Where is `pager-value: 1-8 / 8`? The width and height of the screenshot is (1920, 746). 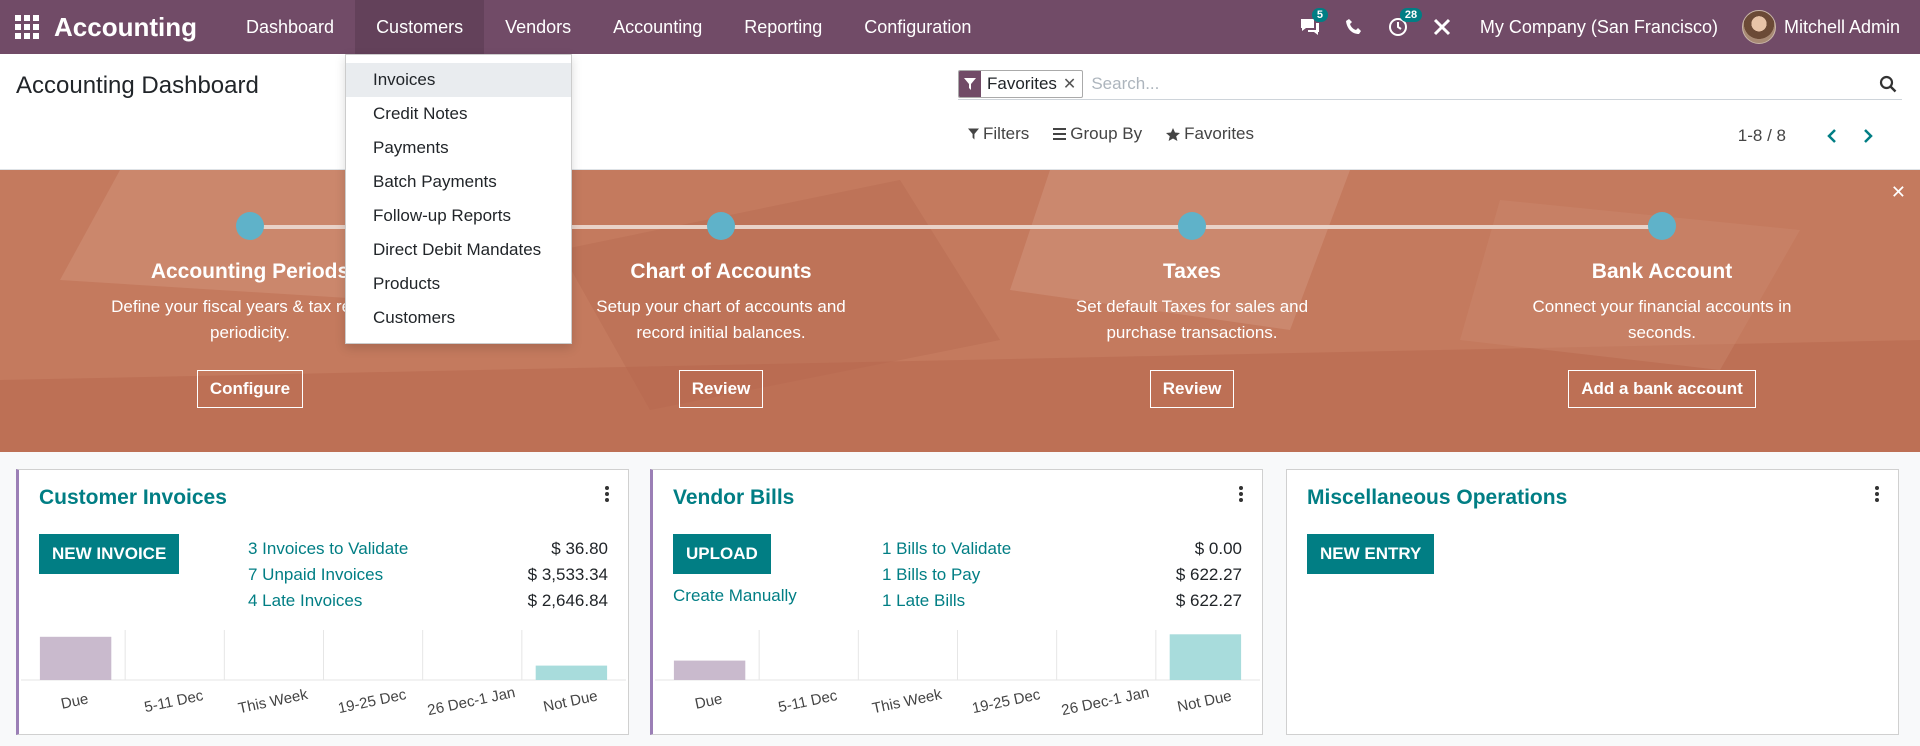
pager-value: 1-8 / 8 is located at coordinates (1762, 136).